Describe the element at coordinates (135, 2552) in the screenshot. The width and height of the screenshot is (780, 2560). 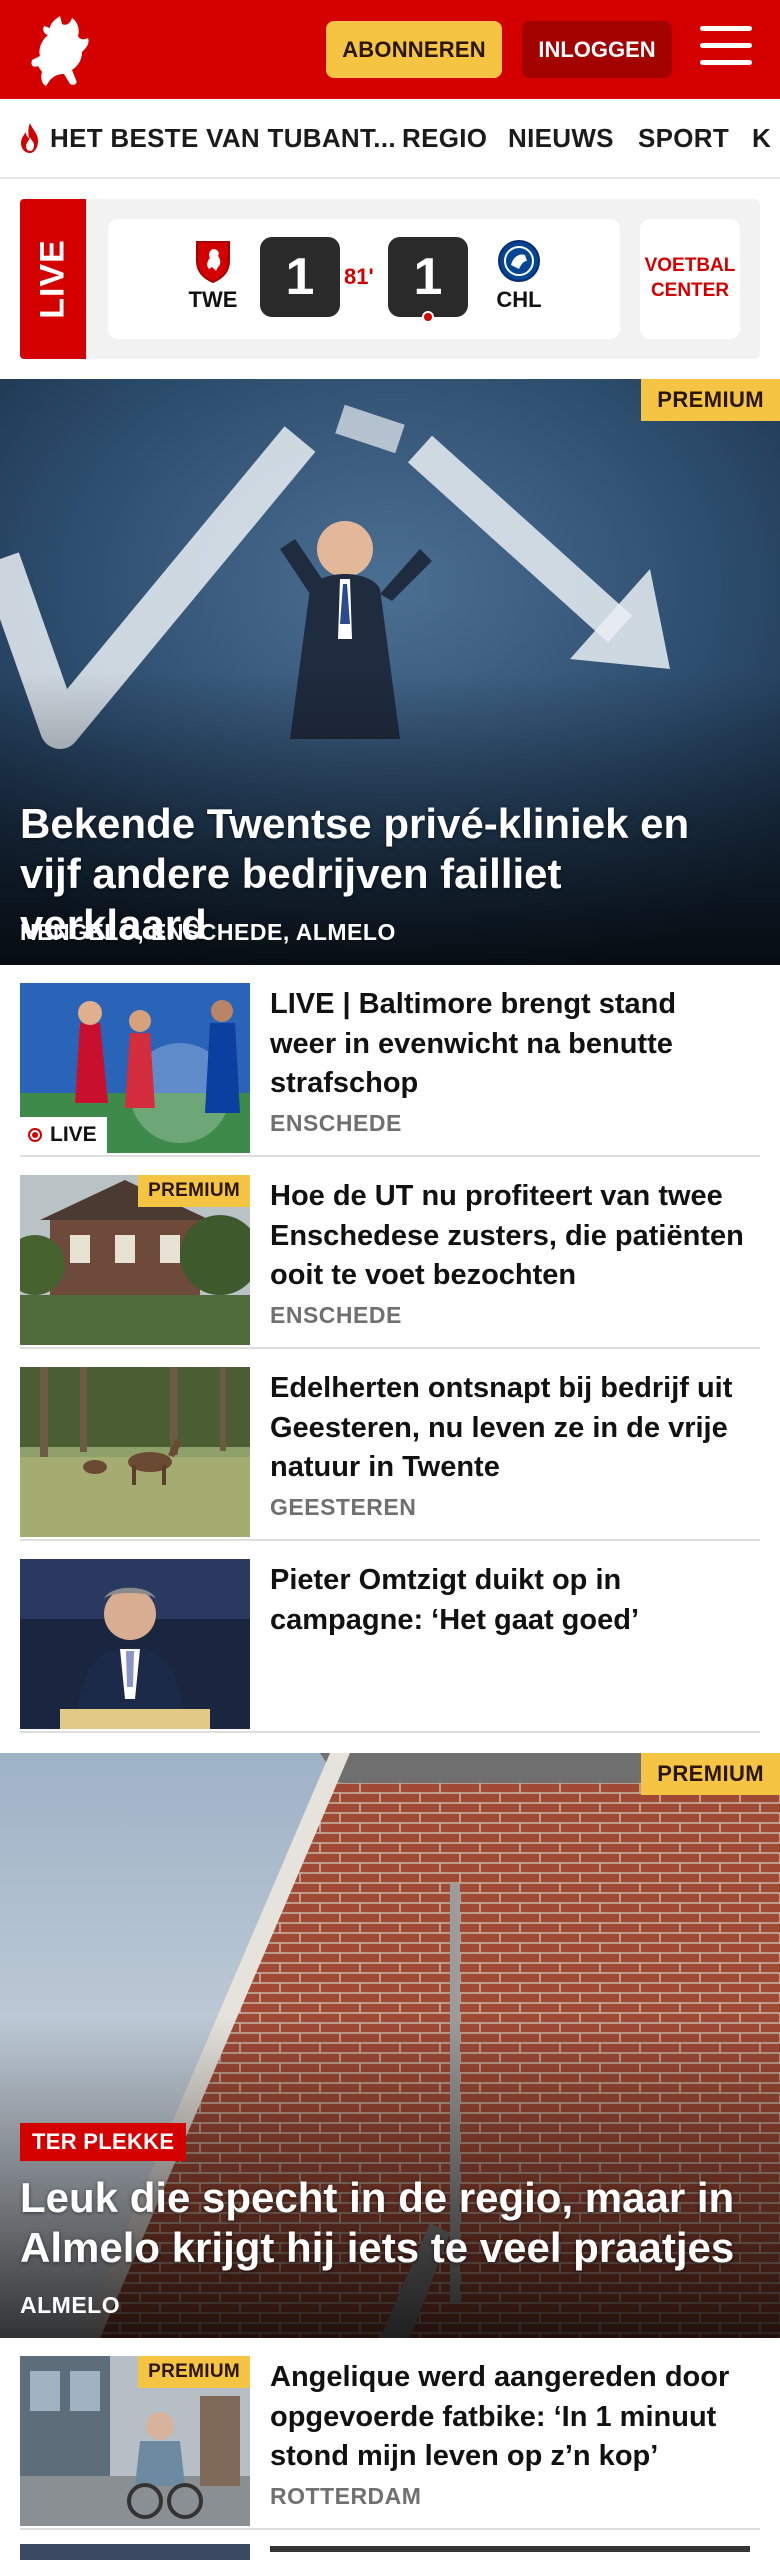
I see `next-article-thumbnail-peek` at that location.